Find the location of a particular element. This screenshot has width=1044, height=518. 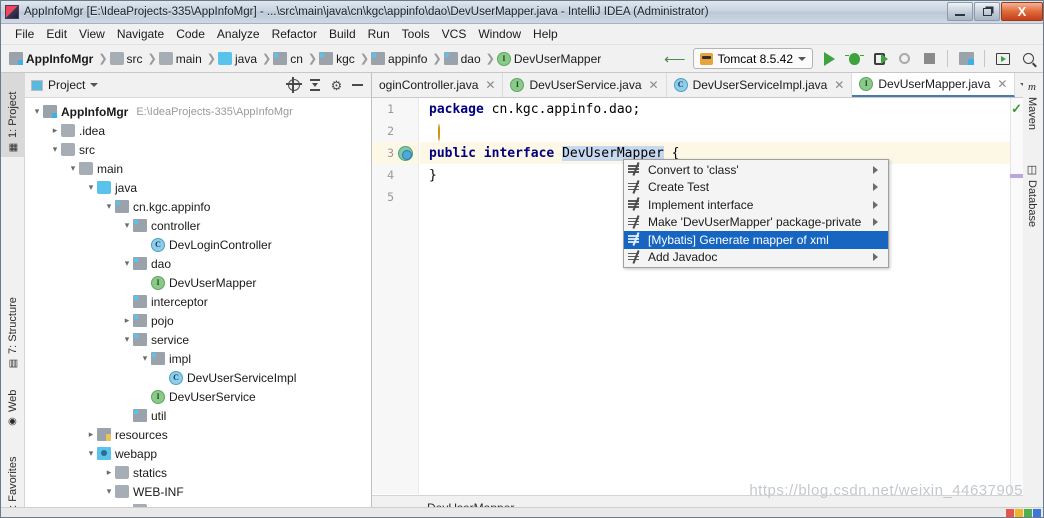

stripe-marker is located at coordinates (1016, 176).